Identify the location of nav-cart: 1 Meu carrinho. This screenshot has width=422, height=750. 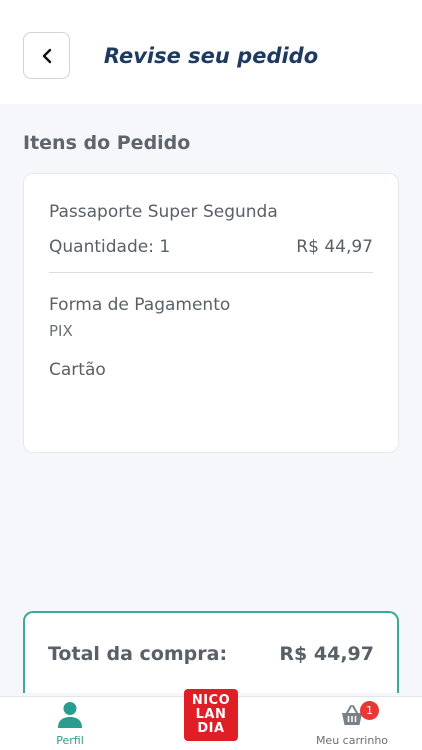
(352, 725).